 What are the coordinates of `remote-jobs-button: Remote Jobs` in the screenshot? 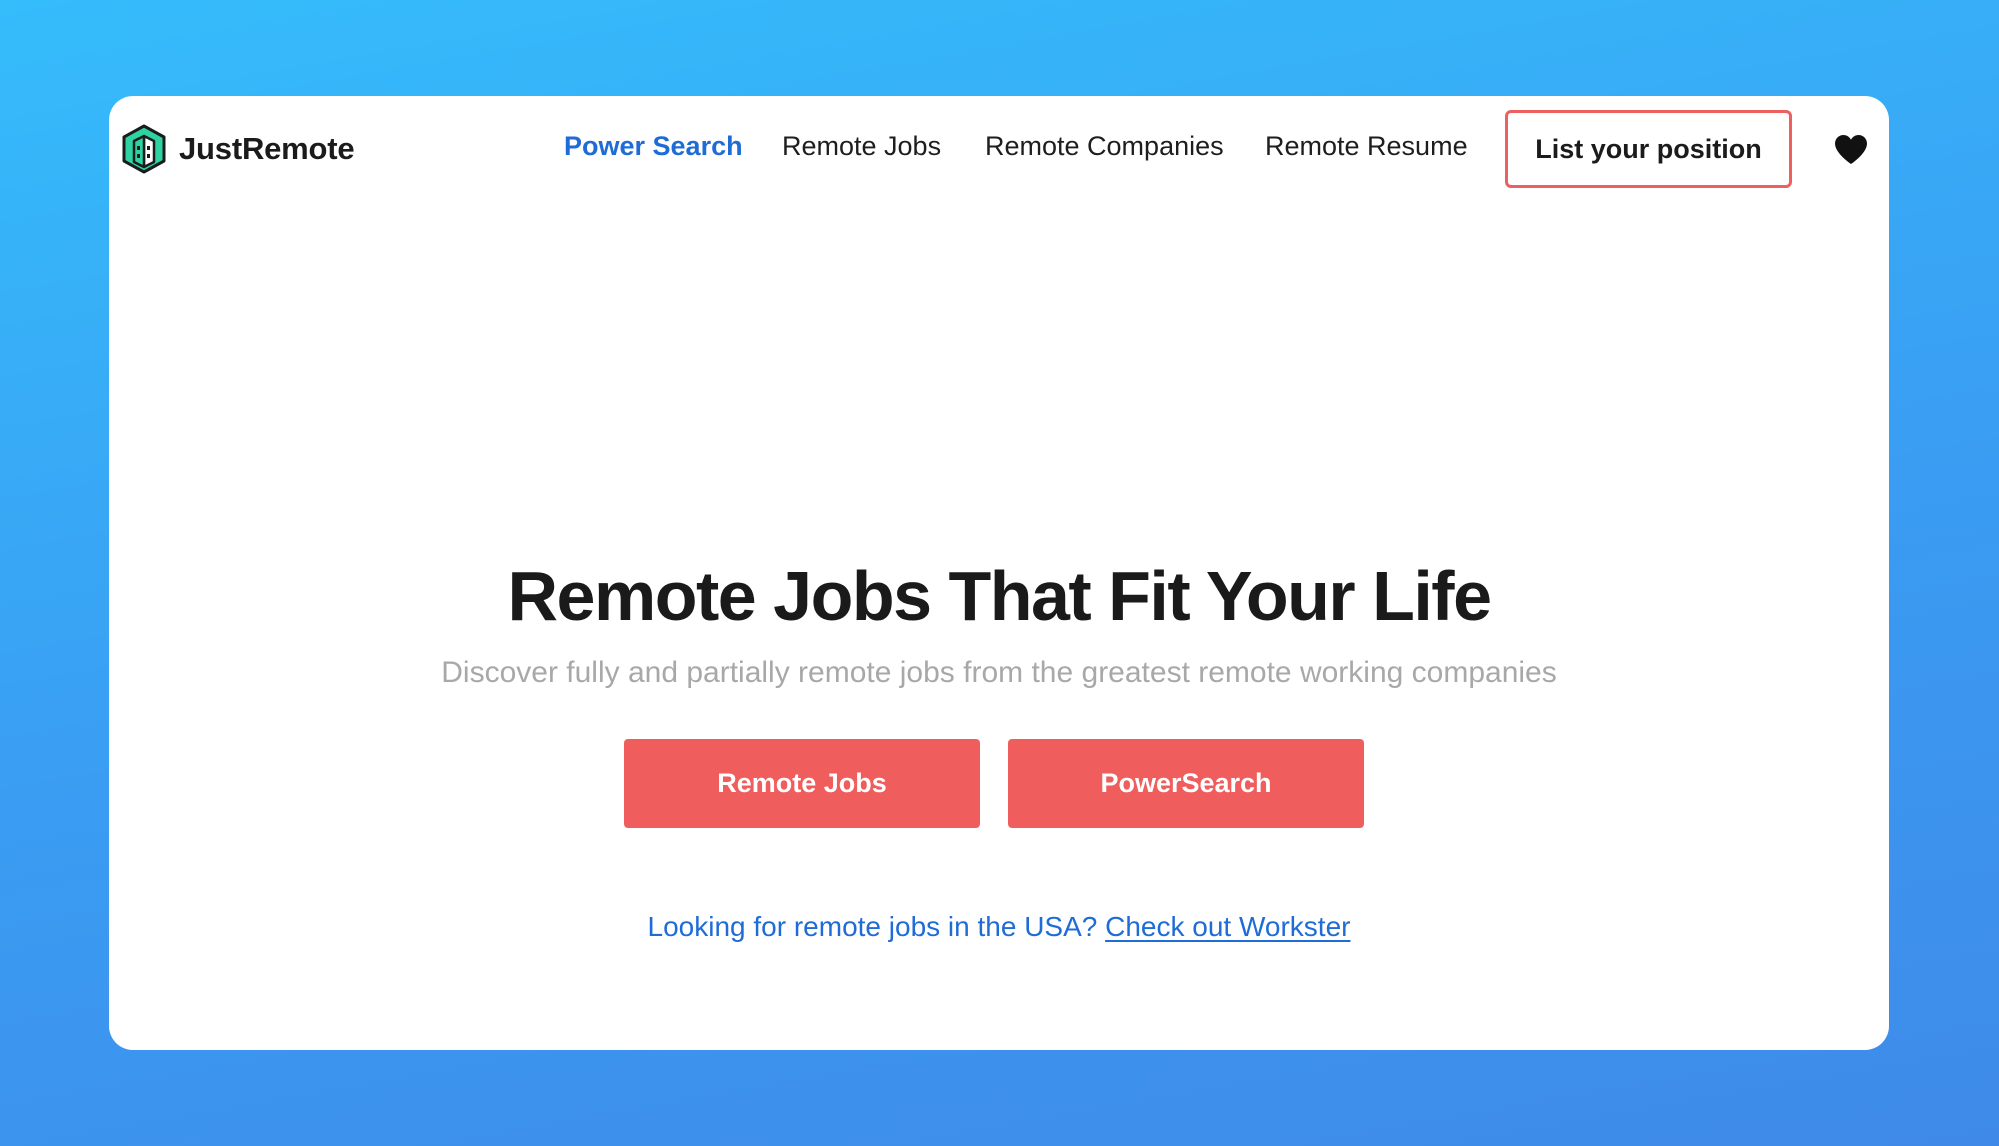 It's located at (802, 783).